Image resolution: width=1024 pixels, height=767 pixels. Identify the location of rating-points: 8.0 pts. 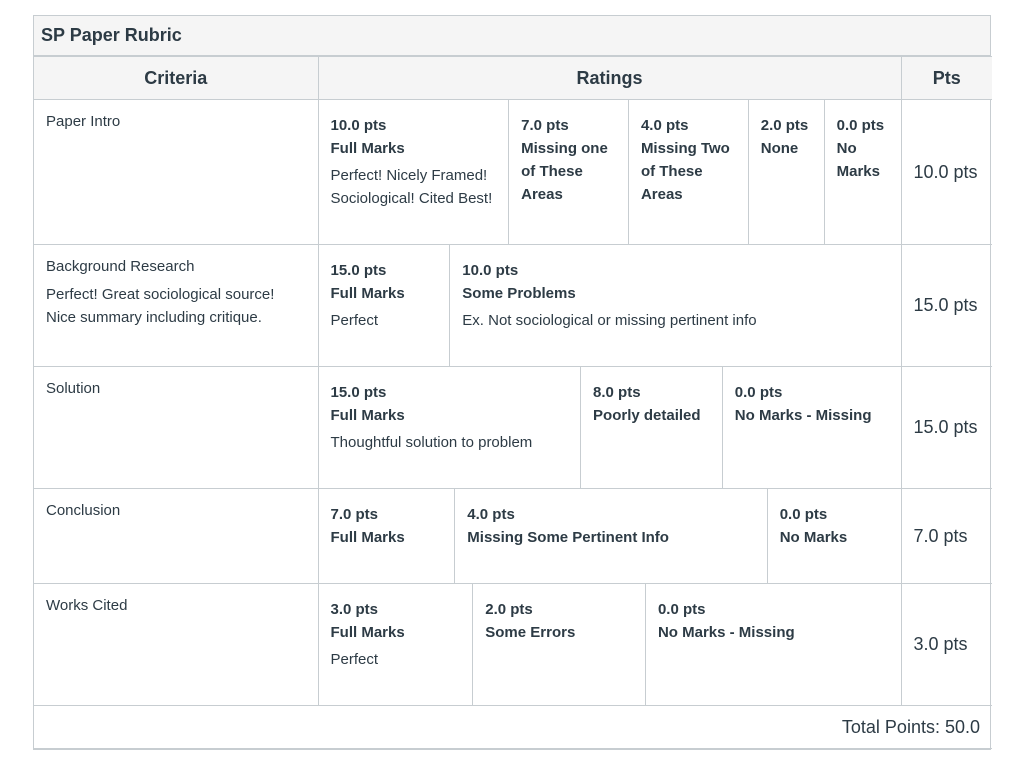
(617, 392).